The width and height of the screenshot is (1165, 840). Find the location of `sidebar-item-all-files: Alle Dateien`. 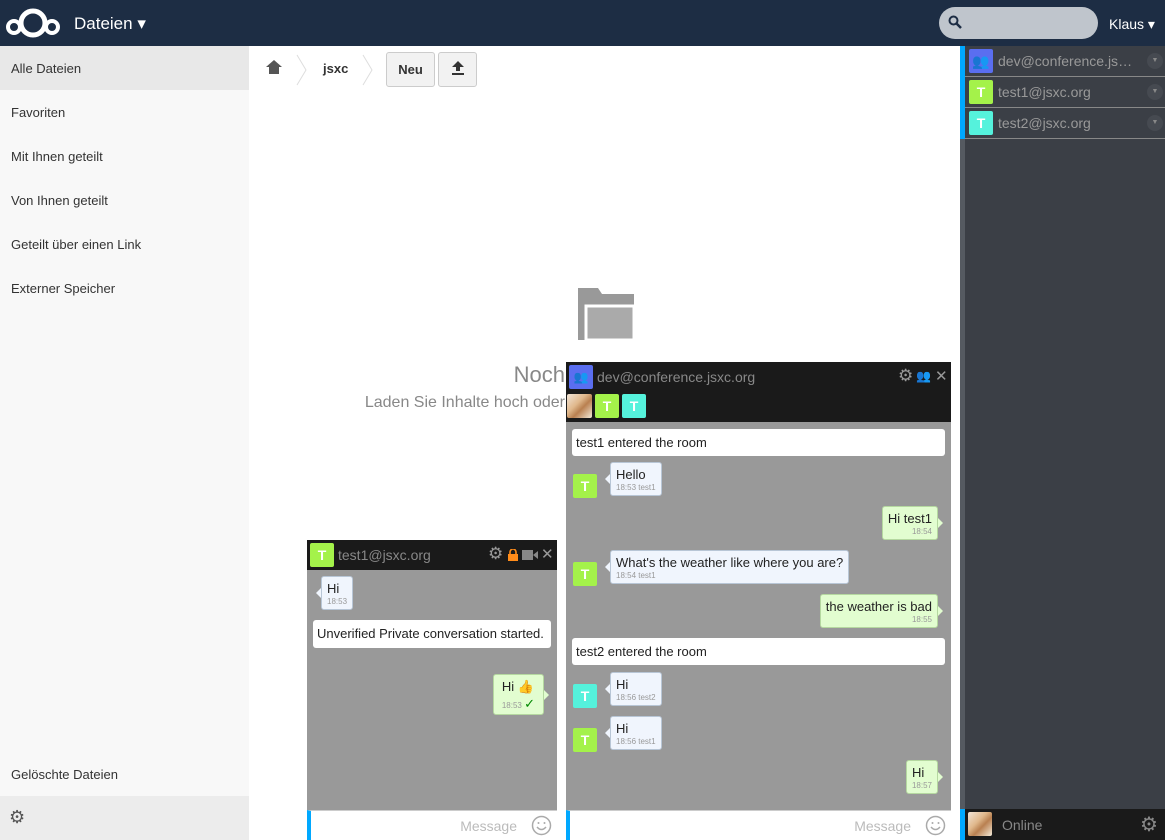

sidebar-item-all-files: Alle Dateien is located at coordinates (124, 68).